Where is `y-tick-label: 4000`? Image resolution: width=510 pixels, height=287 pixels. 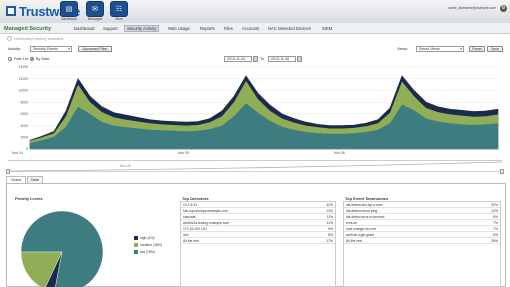 y-tick-label: 4000 is located at coordinates (24, 126).